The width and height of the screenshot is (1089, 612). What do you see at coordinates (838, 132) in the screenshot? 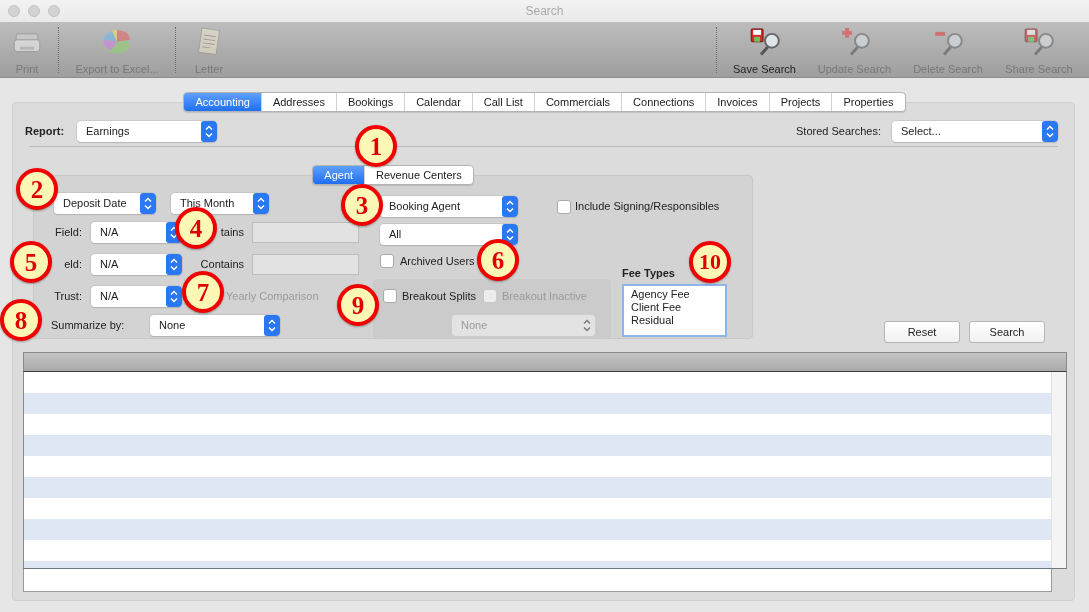
I see `field-label: Stored Searches:` at bounding box center [838, 132].